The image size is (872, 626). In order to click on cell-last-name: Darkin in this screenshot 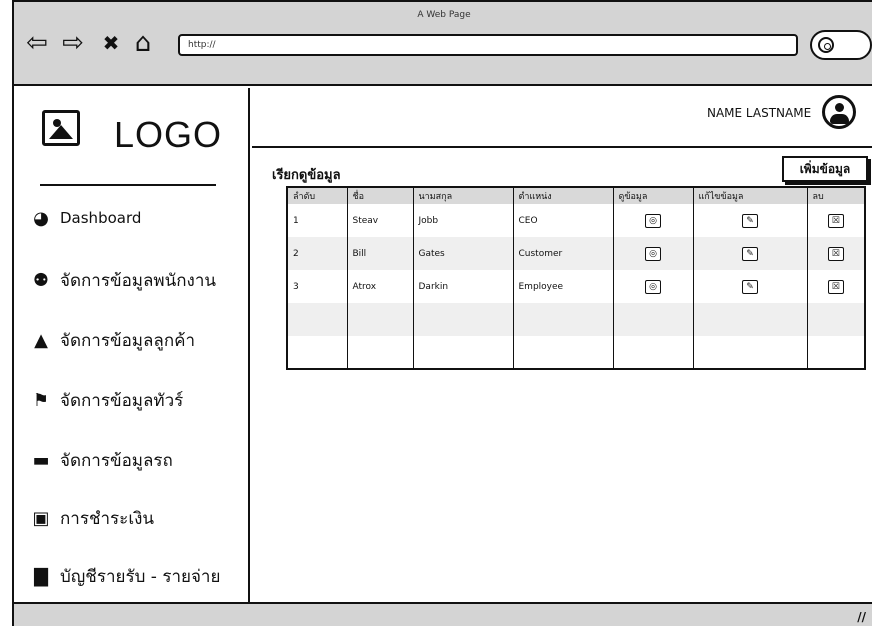, I will do `click(462, 286)`.